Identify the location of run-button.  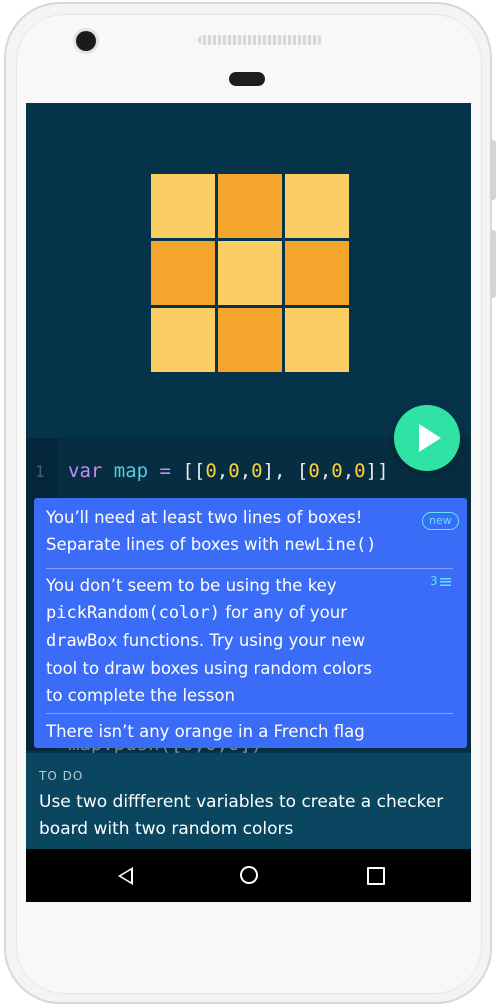
(427, 438).